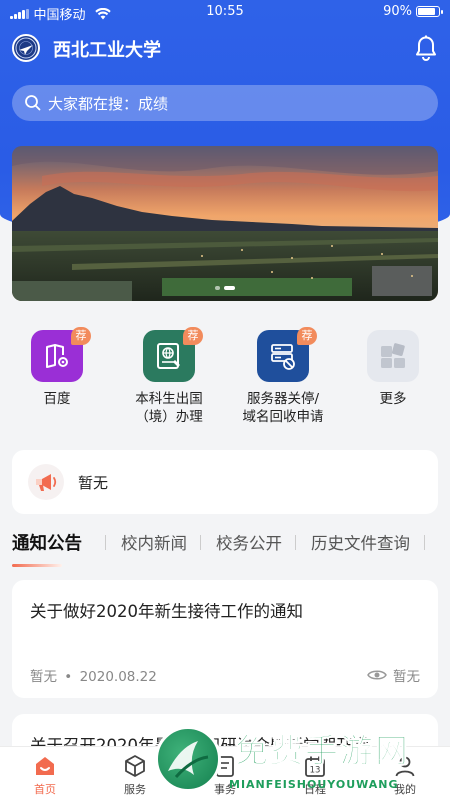  What do you see at coordinates (225, 48) in the screenshot?
I see `app-header: 西北工业大学` at bounding box center [225, 48].